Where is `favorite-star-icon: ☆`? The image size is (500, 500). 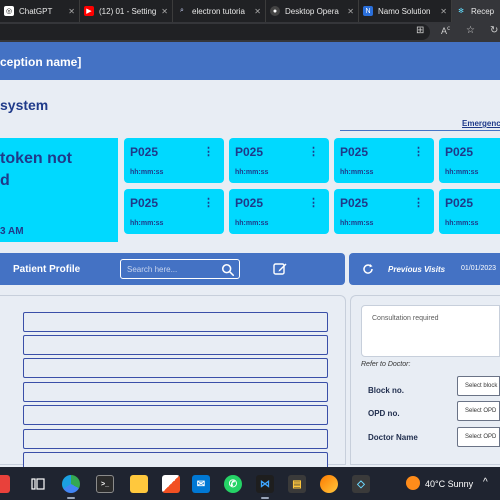
favorite-star-icon: ☆ is located at coordinates (470, 30).